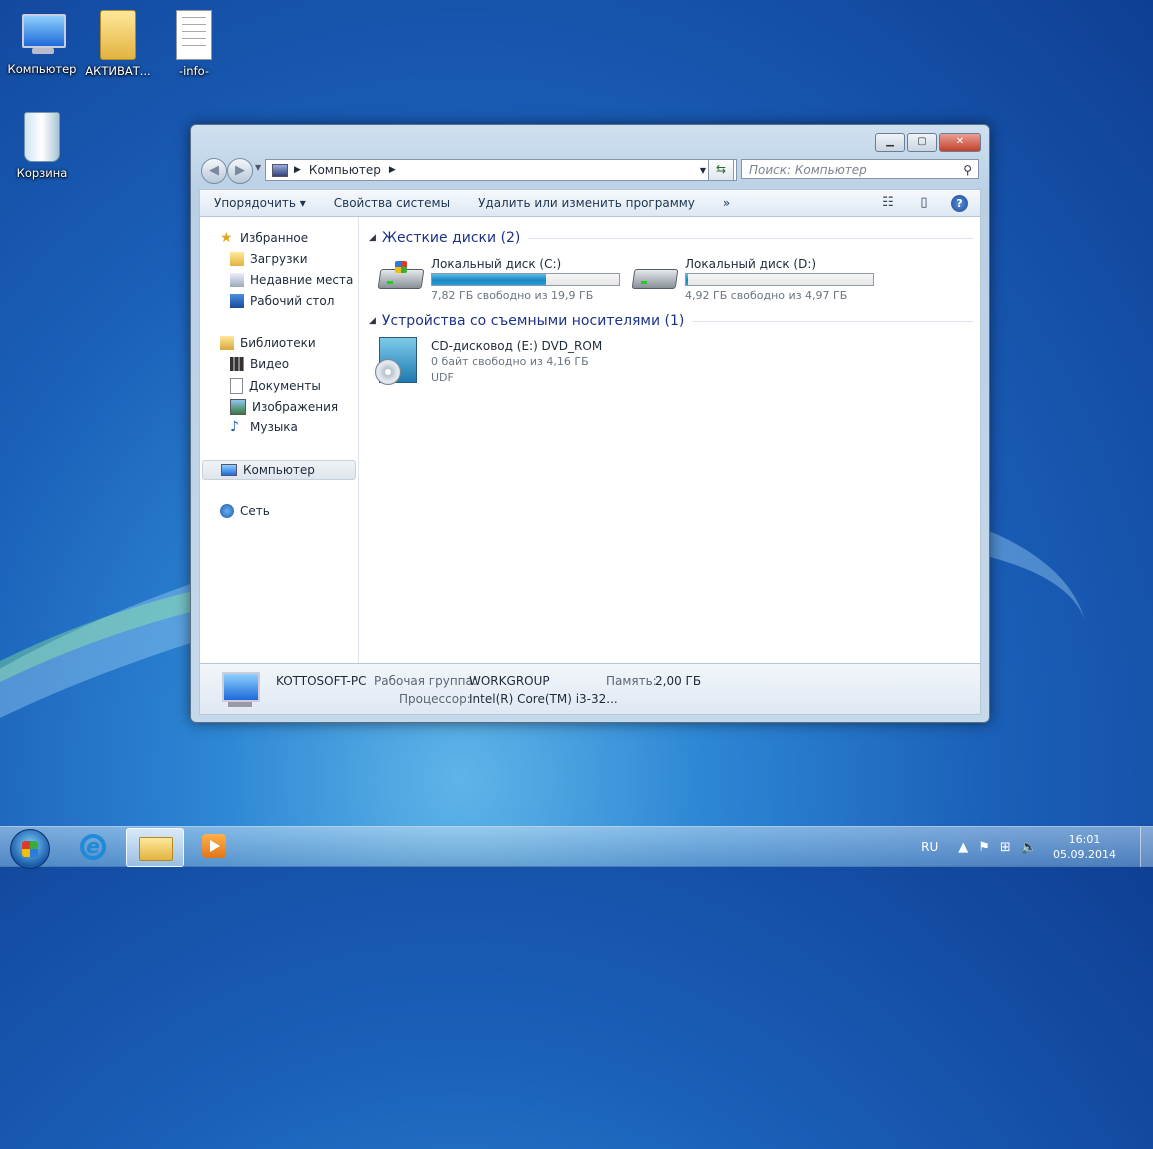  What do you see at coordinates (984, 847) in the screenshot?
I see `action-center-flag-icon: ⚑` at bounding box center [984, 847].